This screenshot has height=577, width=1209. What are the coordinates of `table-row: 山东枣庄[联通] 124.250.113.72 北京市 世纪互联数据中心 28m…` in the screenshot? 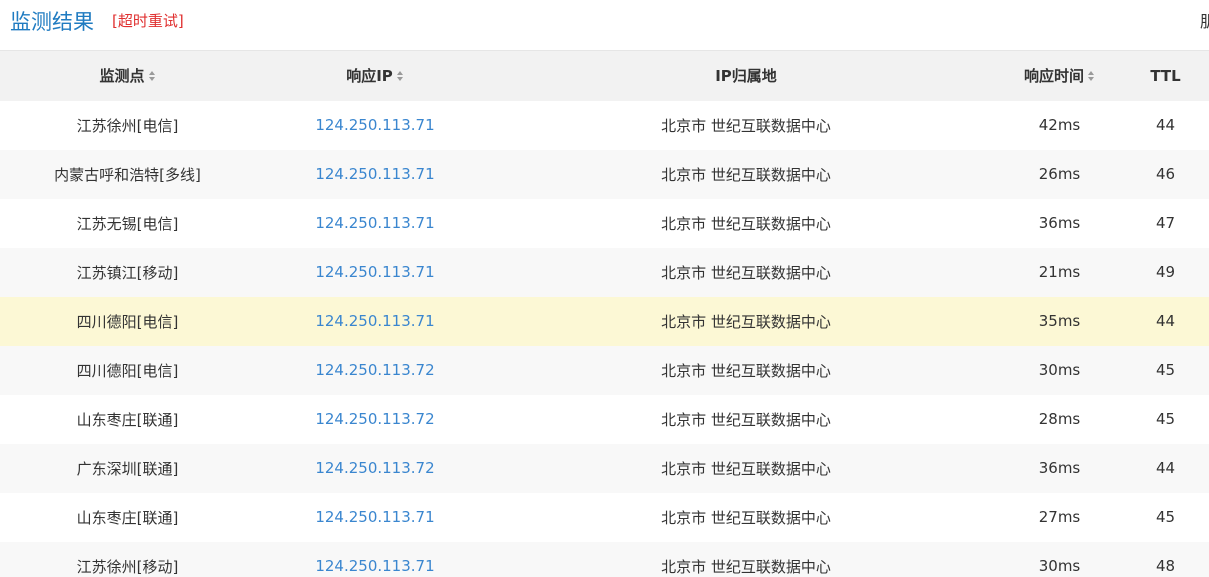 It's located at (604, 419).